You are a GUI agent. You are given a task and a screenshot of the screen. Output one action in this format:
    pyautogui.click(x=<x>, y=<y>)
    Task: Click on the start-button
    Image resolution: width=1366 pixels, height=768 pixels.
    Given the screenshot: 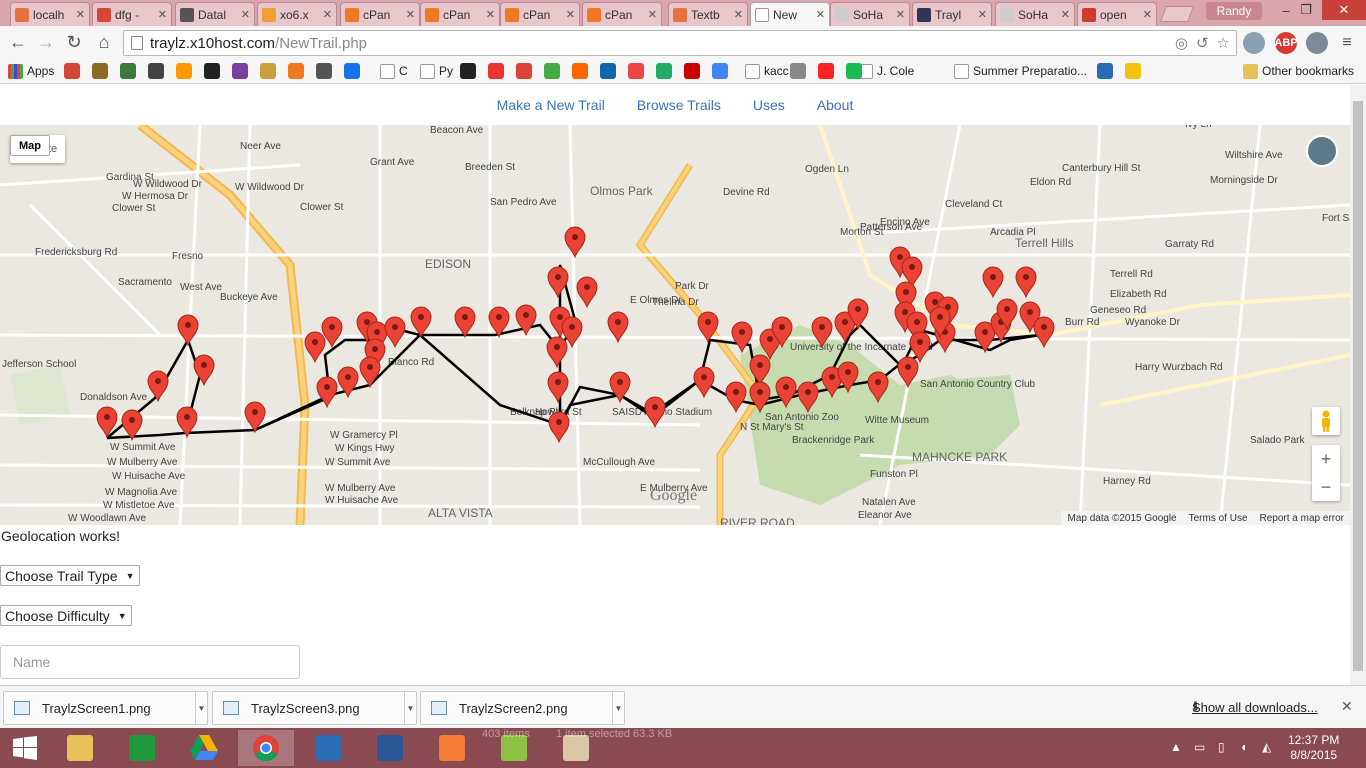 What is the action you would take?
    pyautogui.click(x=25, y=748)
    